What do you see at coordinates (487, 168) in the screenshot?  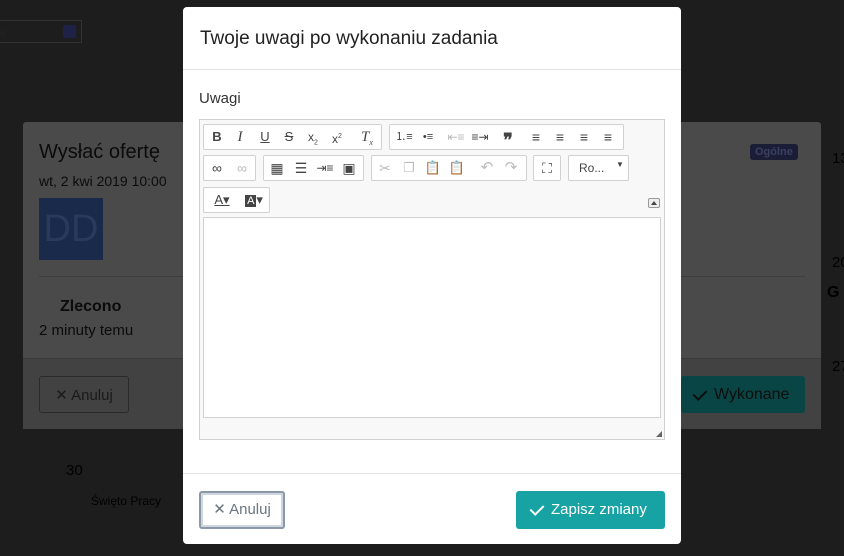 I see `undo-icon: ↶` at bounding box center [487, 168].